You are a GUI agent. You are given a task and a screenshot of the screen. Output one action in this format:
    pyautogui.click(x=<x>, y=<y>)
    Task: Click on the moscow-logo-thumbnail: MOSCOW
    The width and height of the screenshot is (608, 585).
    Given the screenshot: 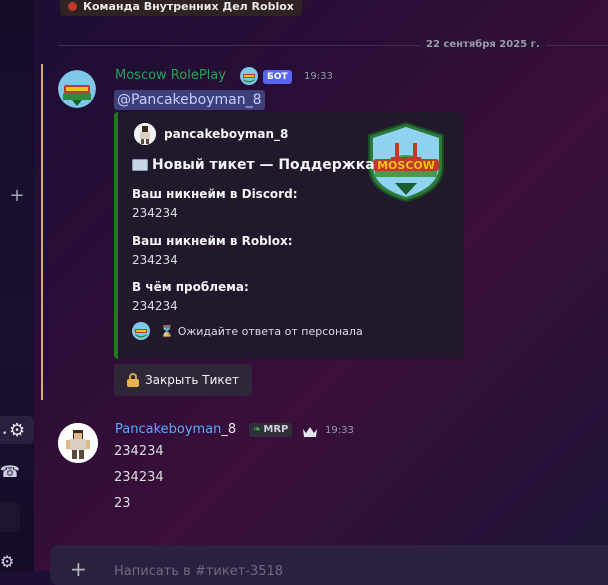 What is the action you would take?
    pyautogui.click(x=406, y=162)
    